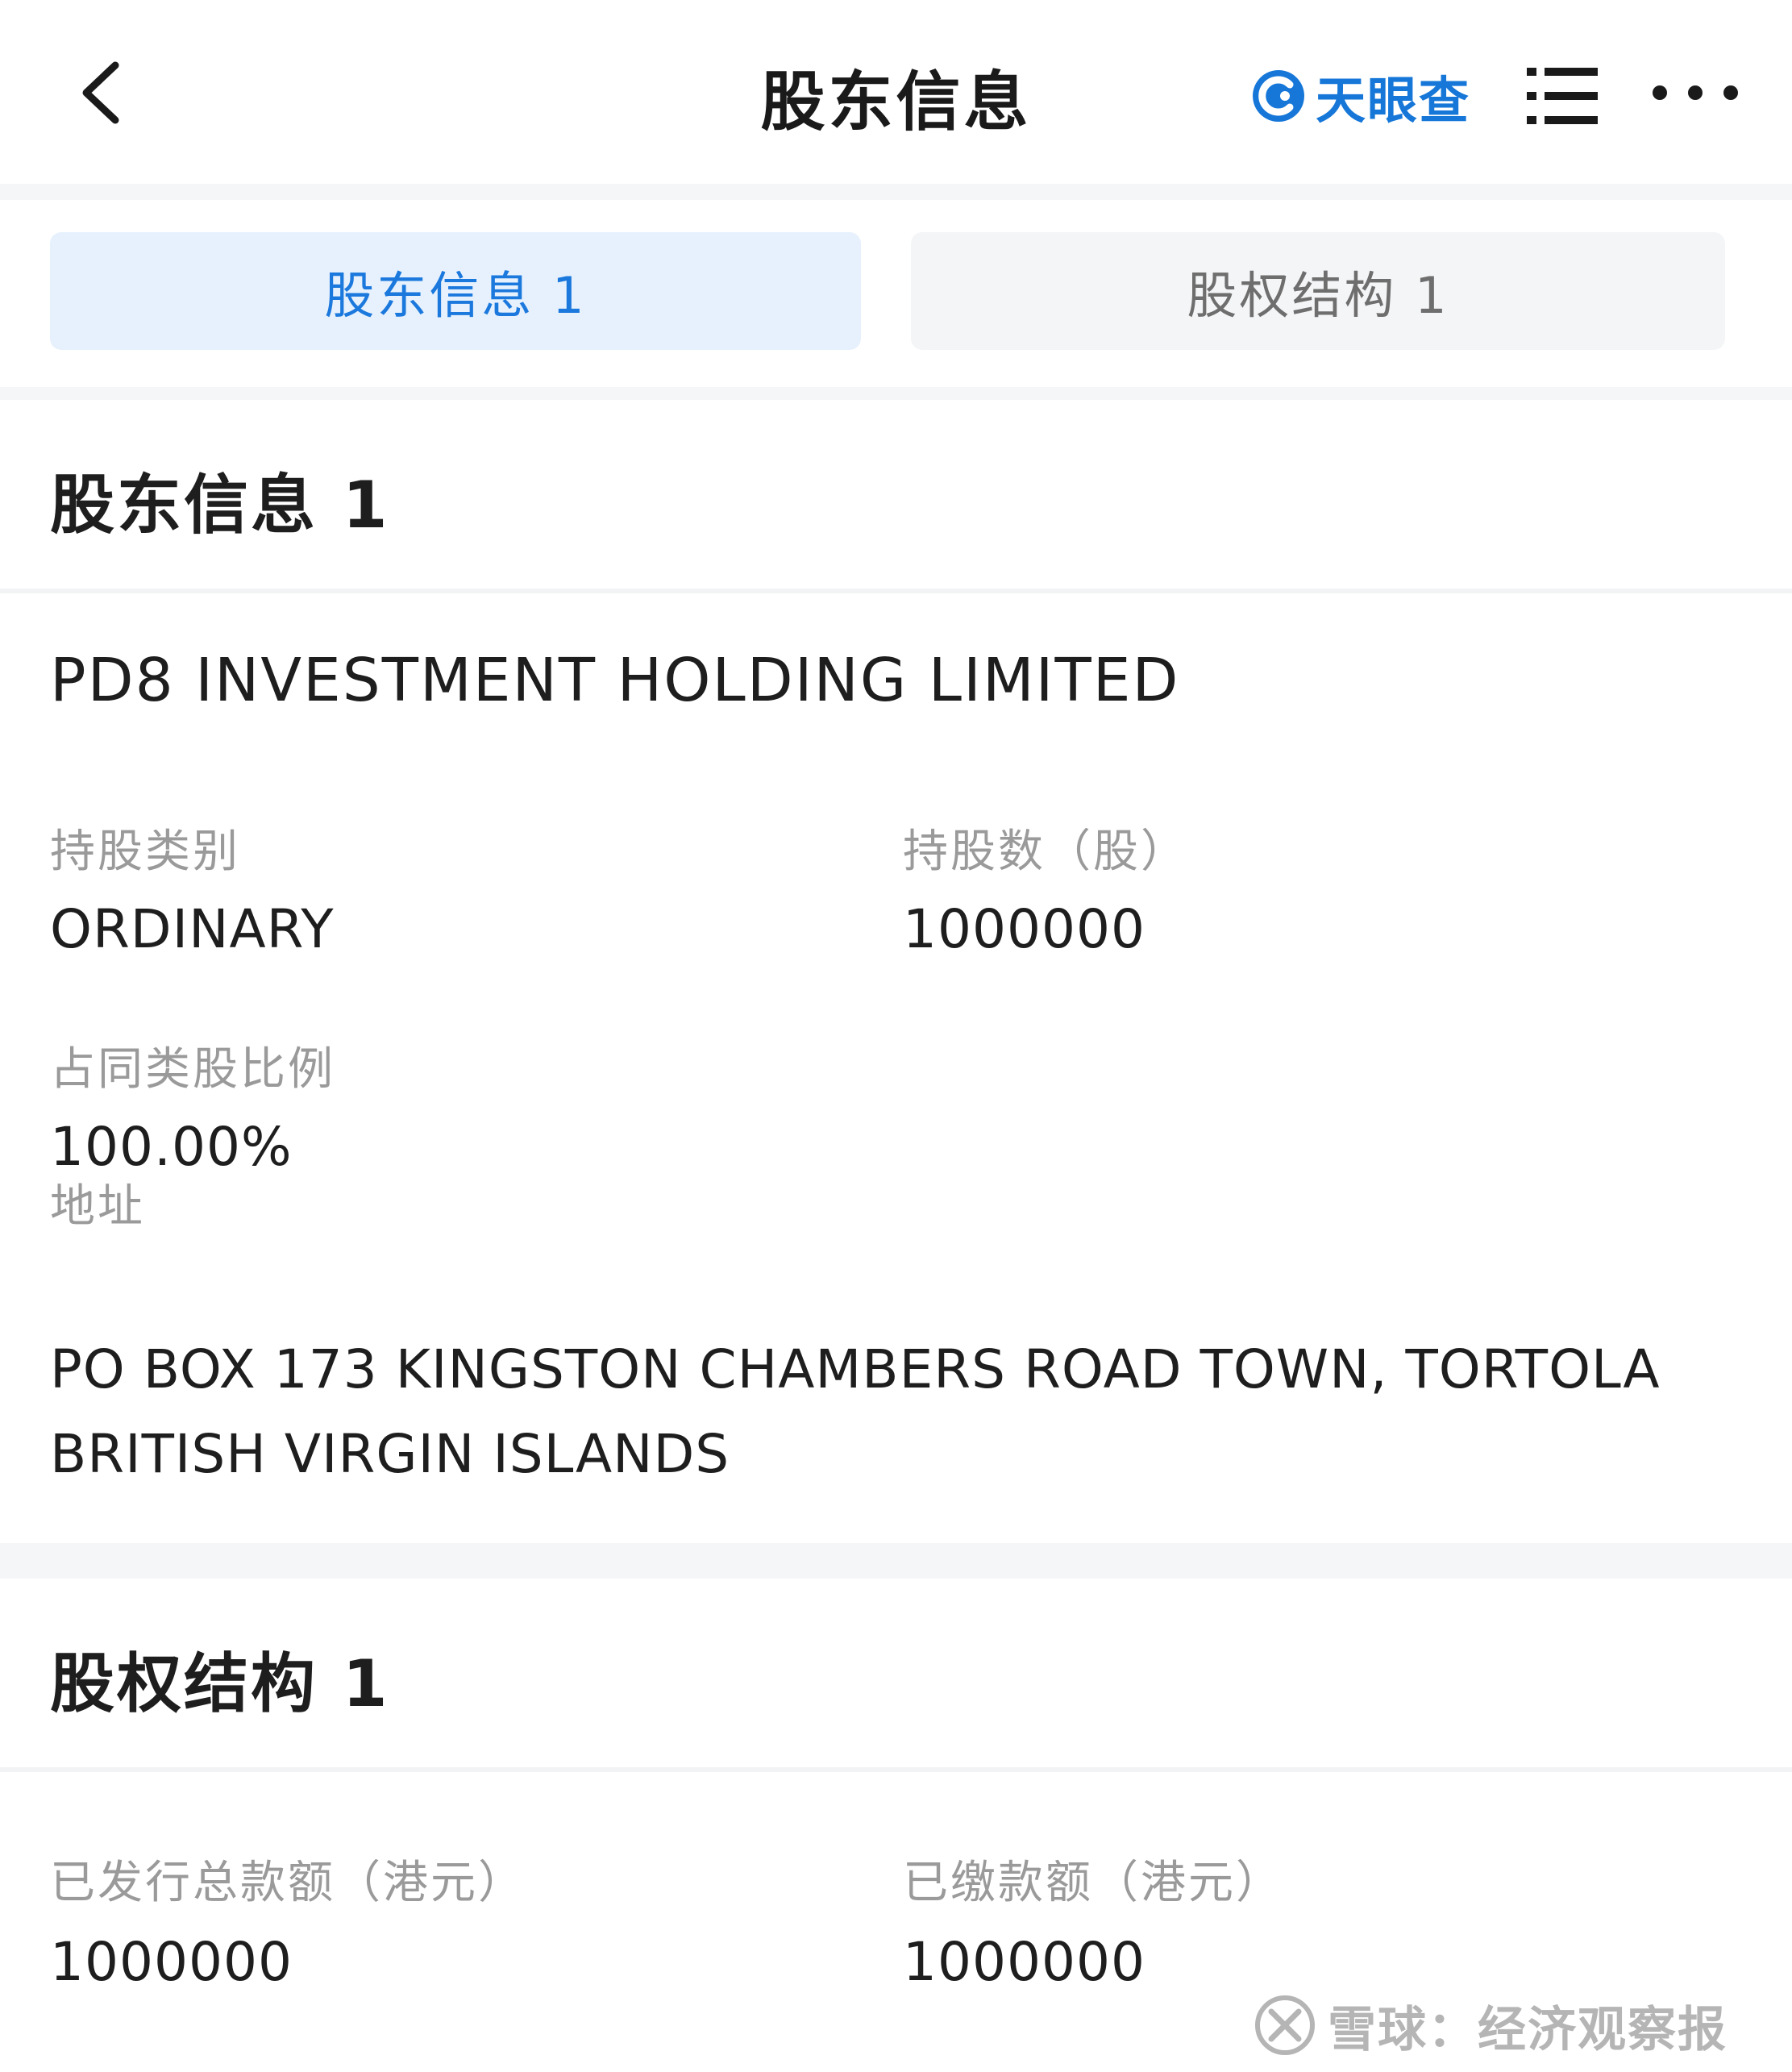 This screenshot has width=1792, height=2072. What do you see at coordinates (145, 852) in the screenshot?
I see `share-class-label: 持股类别` at bounding box center [145, 852].